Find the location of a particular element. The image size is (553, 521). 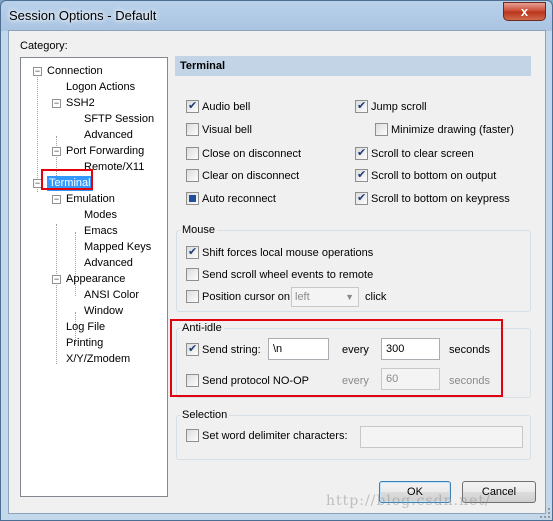

position-cursor-select: left ▼ is located at coordinates (325, 297).